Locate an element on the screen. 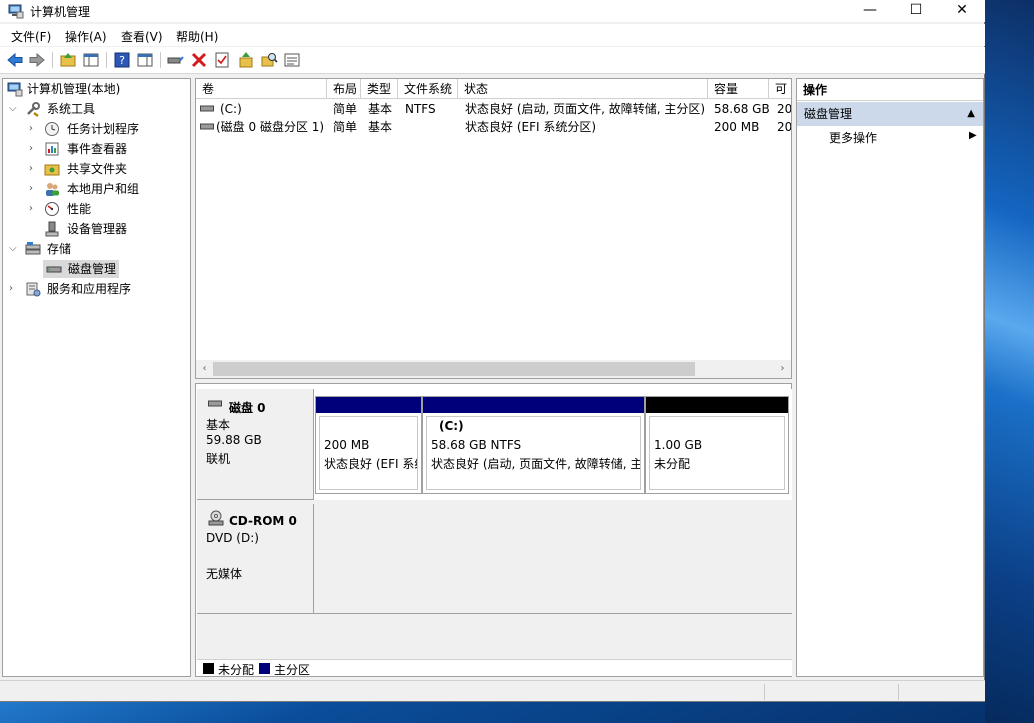 Image resolution: width=1034 pixels, height=723 pixels. cd-rom-icon is located at coordinates (216, 518).